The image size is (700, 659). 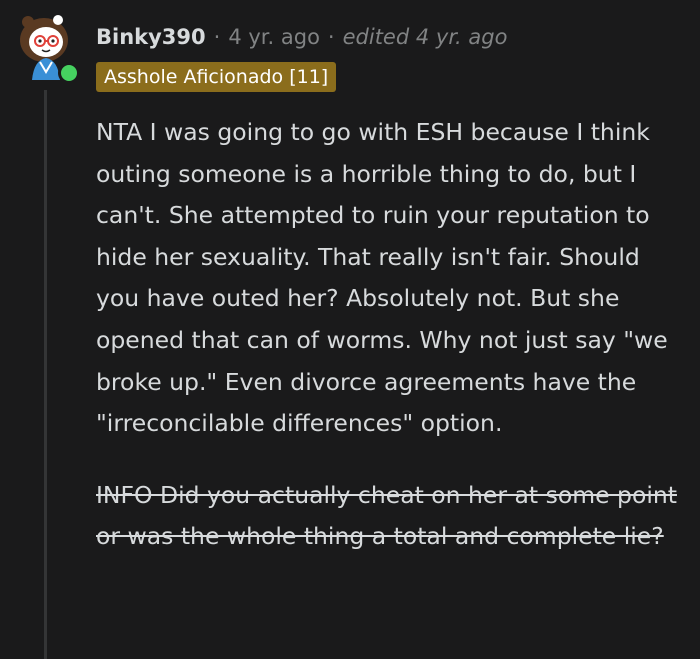 What do you see at coordinates (274, 37) in the screenshot?
I see `timestamp: 4 yr. ago` at bounding box center [274, 37].